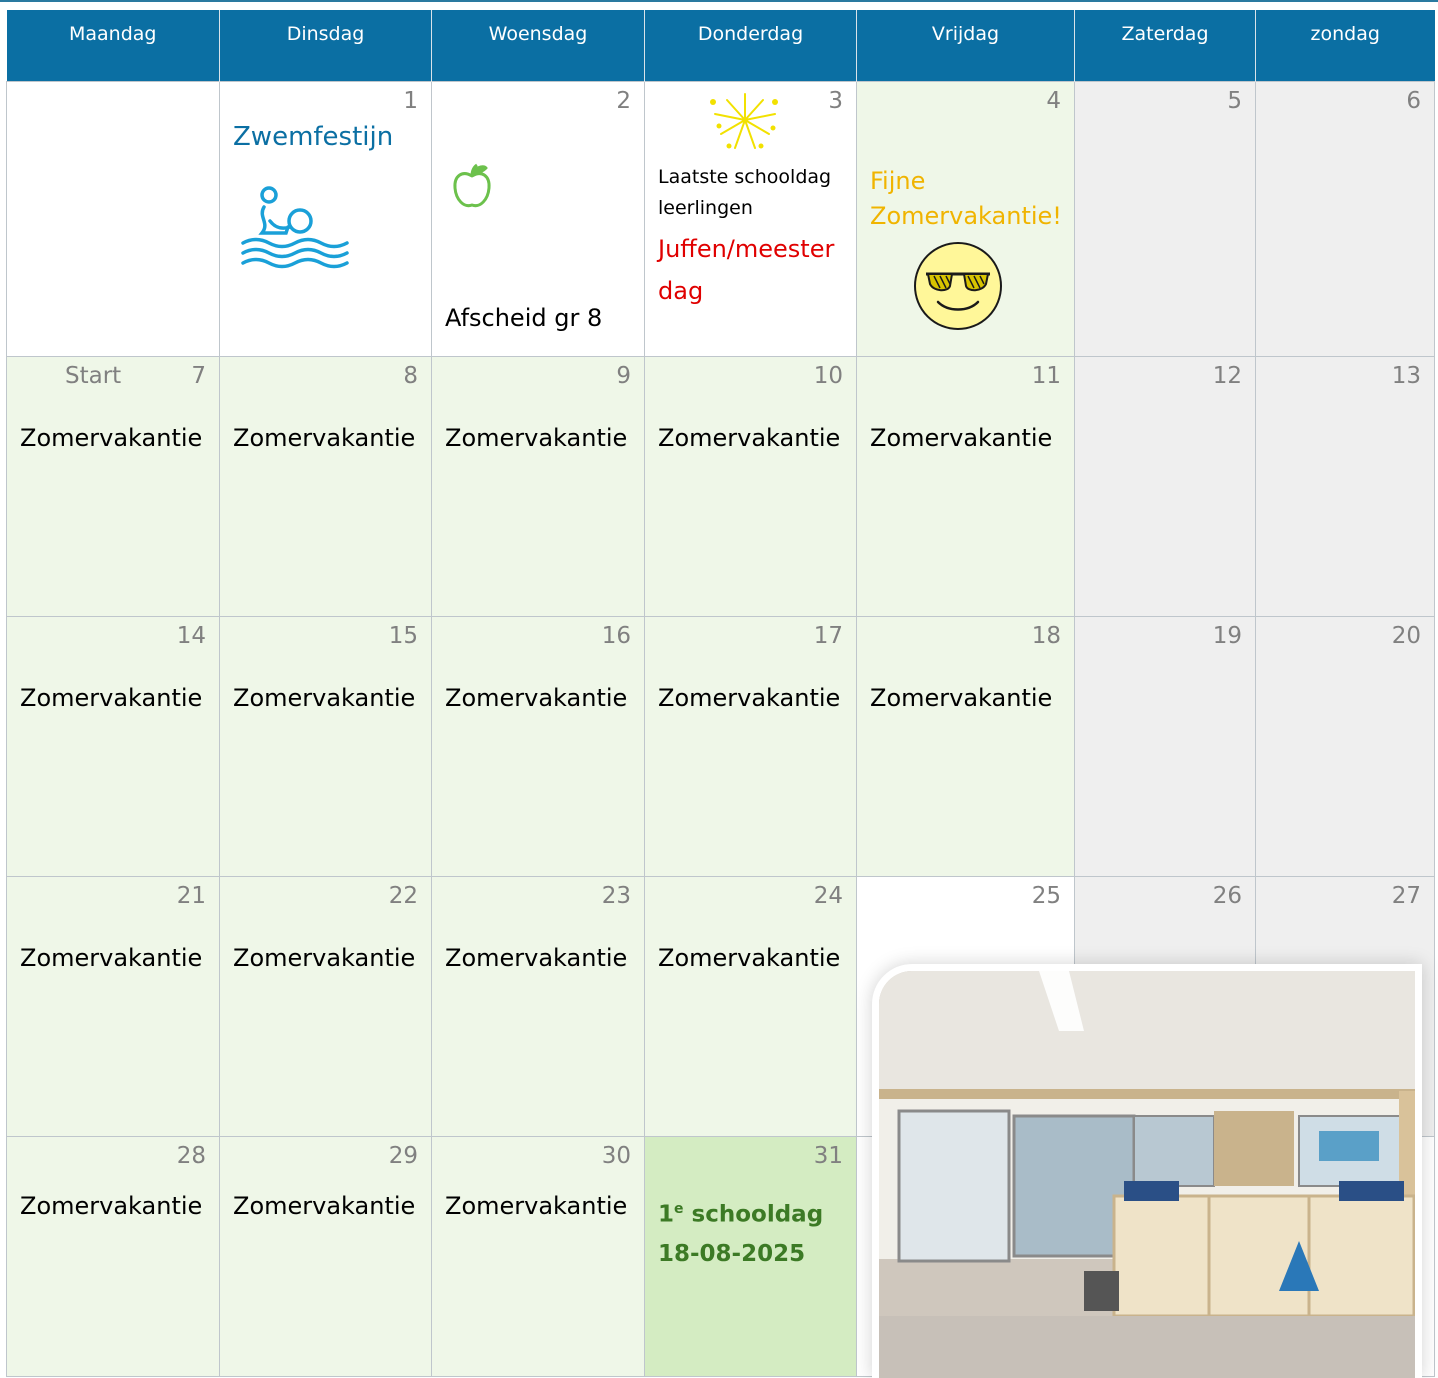 This screenshot has width=1438, height=1378. Describe the element at coordinates (1413, 100) in the screenshot. I see `day-number: 6` at that location.